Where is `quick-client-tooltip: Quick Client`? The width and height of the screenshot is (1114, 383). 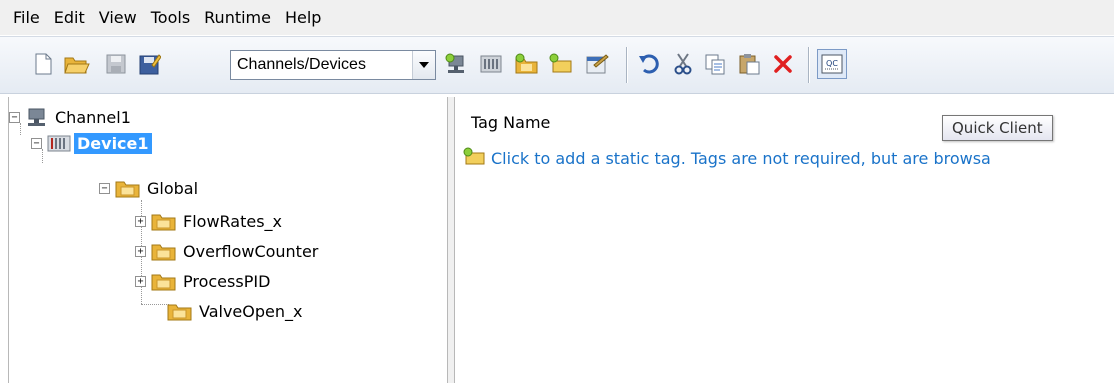
quick-client-tooltip: Quick Client is located at coordinates (997, 128).